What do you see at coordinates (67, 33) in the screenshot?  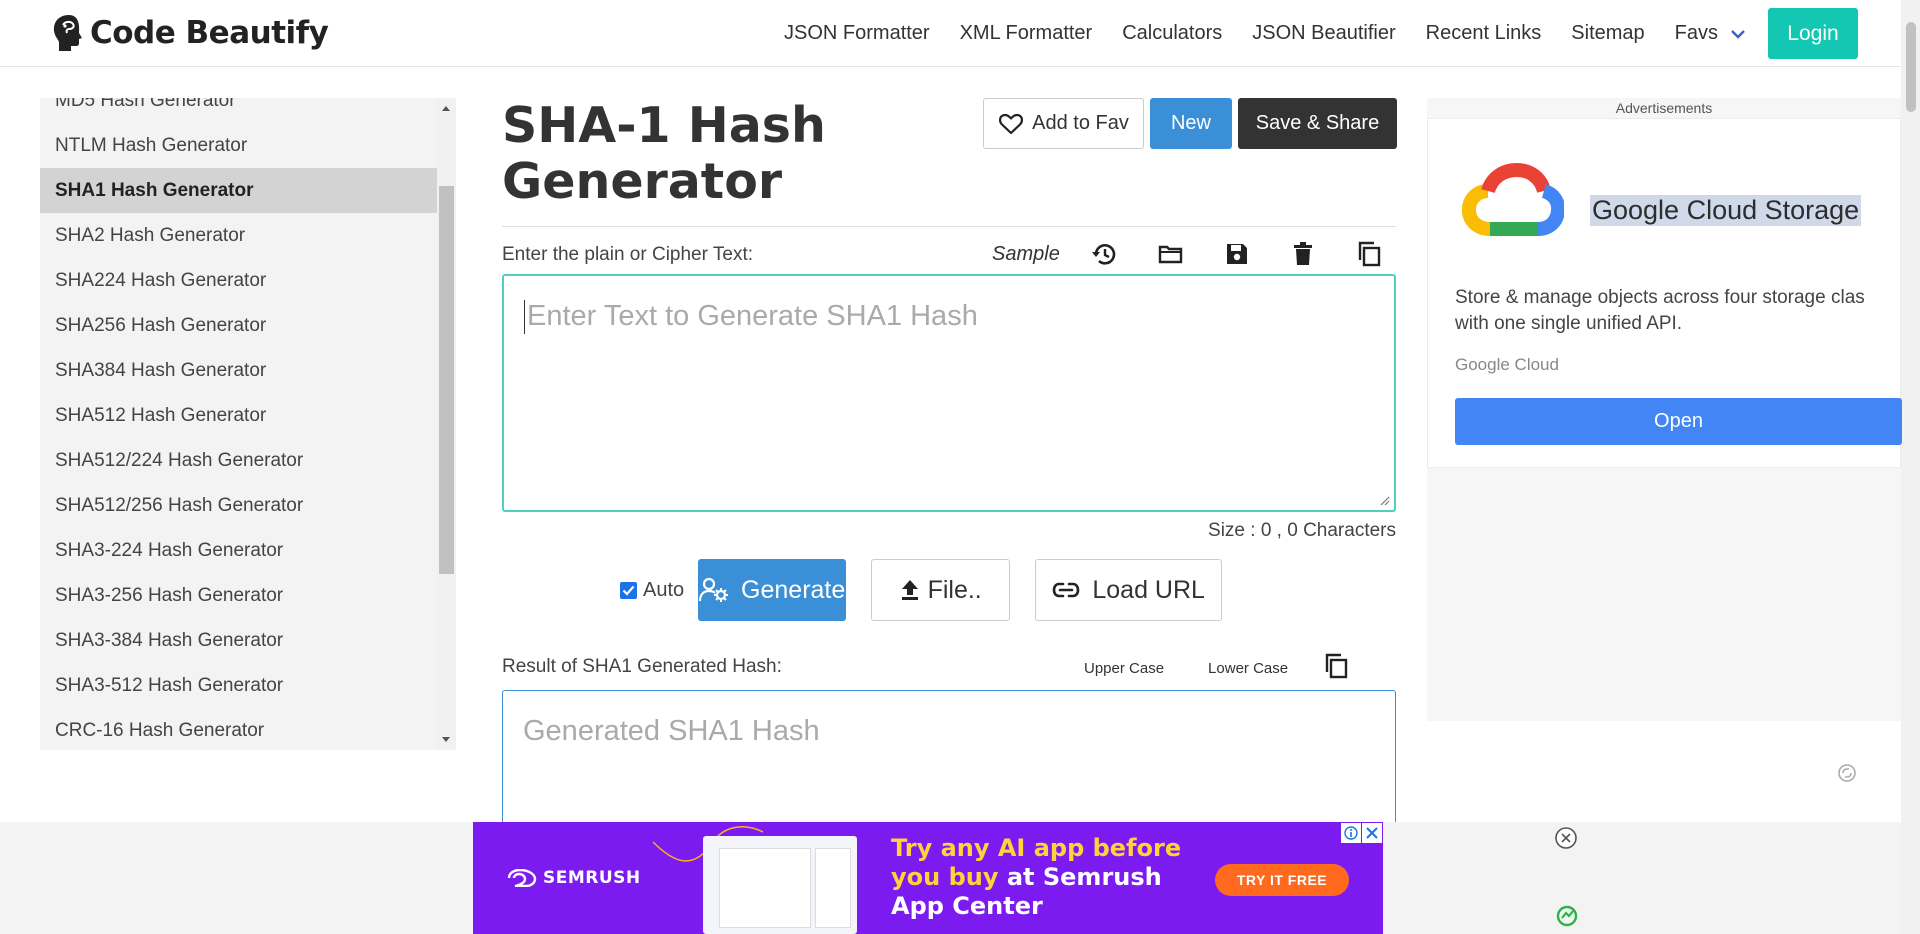 I see `logo-head-icon` at bounding box center [67, 33].